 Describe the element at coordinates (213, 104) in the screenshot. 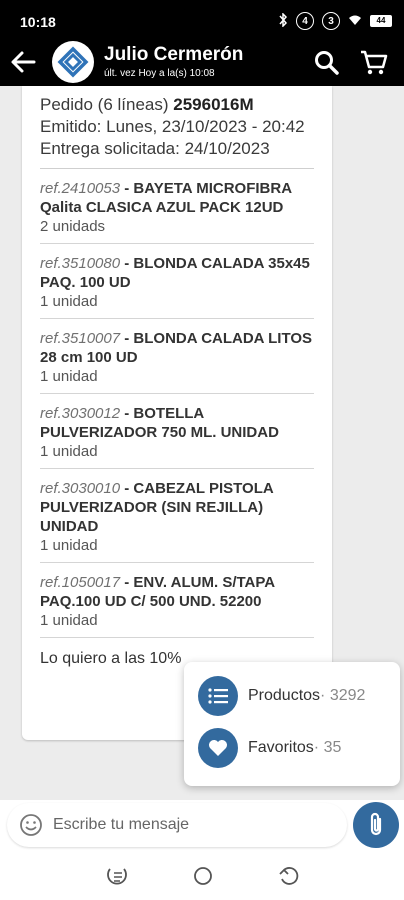

I see `order-number: 2596016M` at that location.